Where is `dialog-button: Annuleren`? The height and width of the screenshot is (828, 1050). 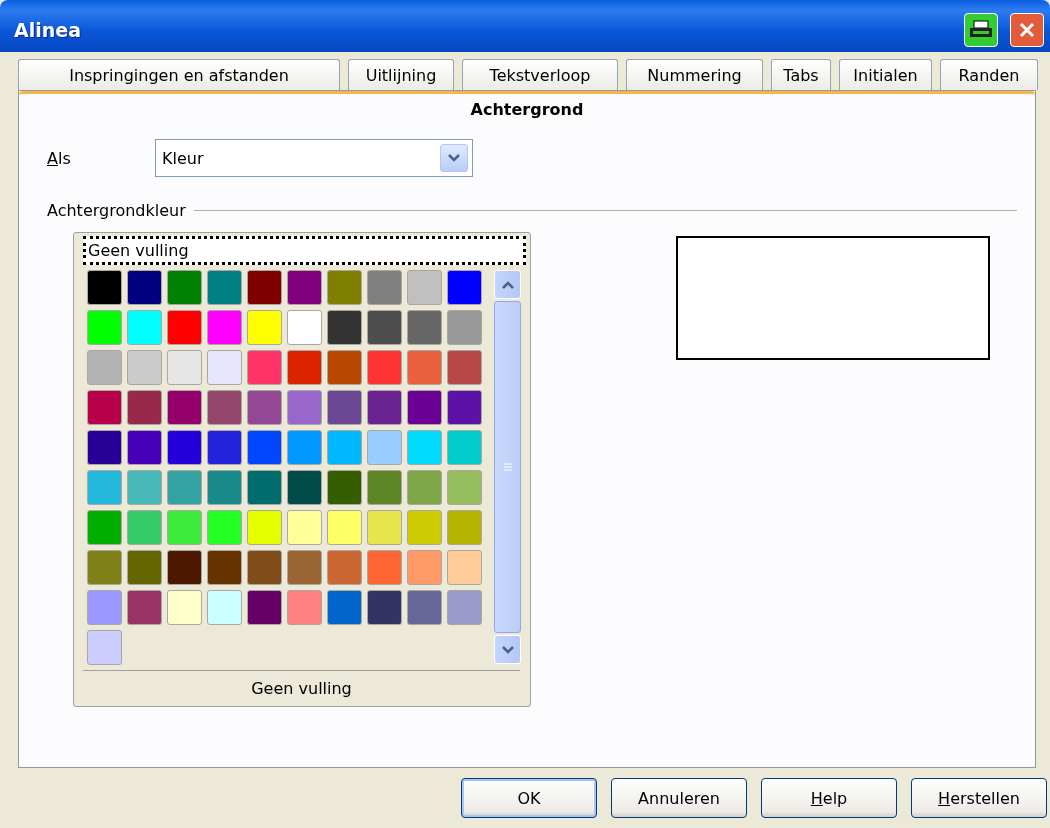
dialog-button: Annuleren is located at coordinates (679, 798).